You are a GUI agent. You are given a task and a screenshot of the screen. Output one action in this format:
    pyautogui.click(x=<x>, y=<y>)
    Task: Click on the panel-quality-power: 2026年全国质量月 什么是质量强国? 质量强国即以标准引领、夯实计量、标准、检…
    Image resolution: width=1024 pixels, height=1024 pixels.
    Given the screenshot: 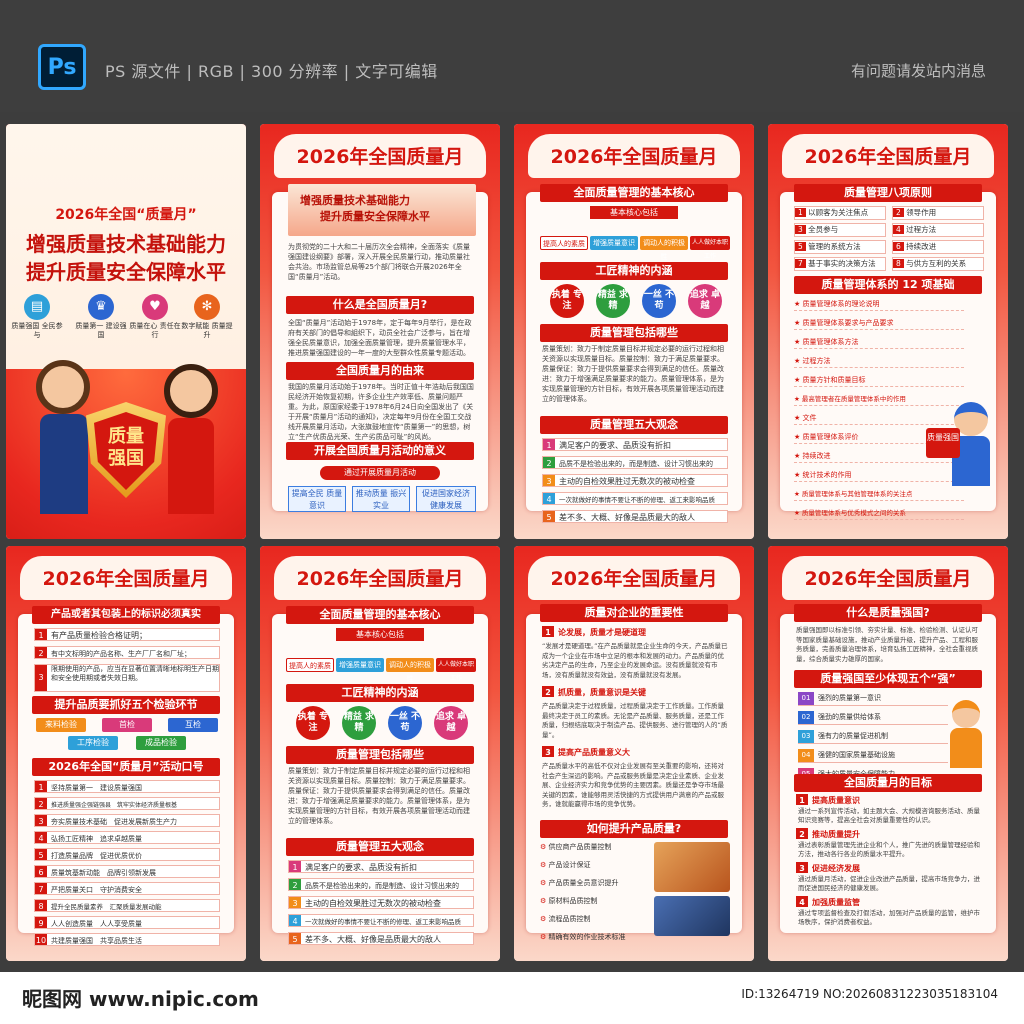 What is the action you would take?
    pyautogui.click(x=888, y=753)
    